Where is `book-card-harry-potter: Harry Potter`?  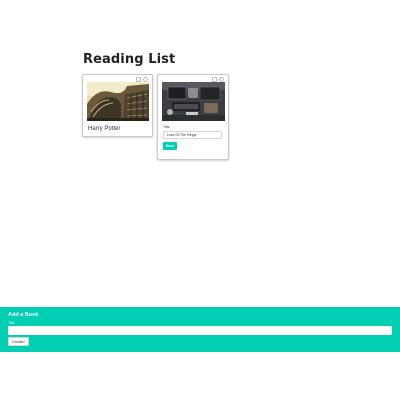
book-card-harry-potter: Harry Potter is located at coordinates (117, 105).